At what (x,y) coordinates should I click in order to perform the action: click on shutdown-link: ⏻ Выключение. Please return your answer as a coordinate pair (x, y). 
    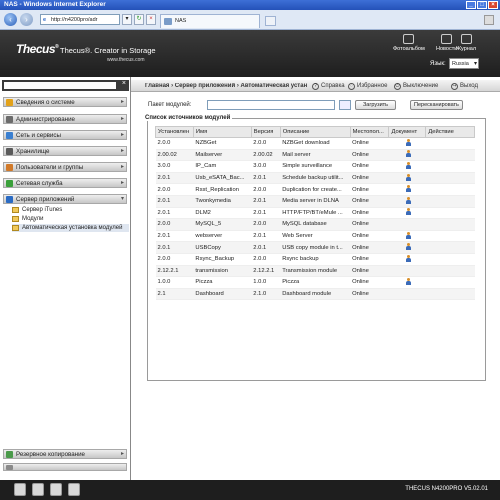
    Looking at the image, I should click on (416, 86).